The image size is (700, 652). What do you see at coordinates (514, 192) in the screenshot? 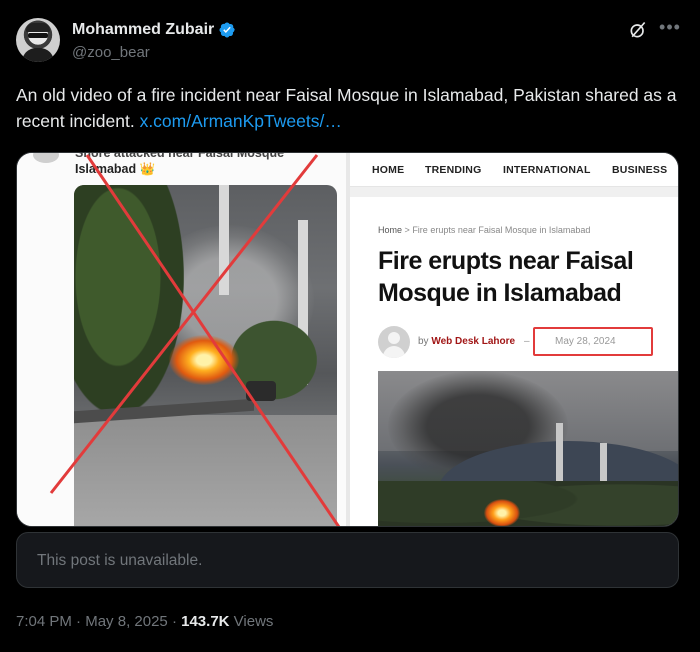
I see `nav-gap` at bounding box center [514, 192].